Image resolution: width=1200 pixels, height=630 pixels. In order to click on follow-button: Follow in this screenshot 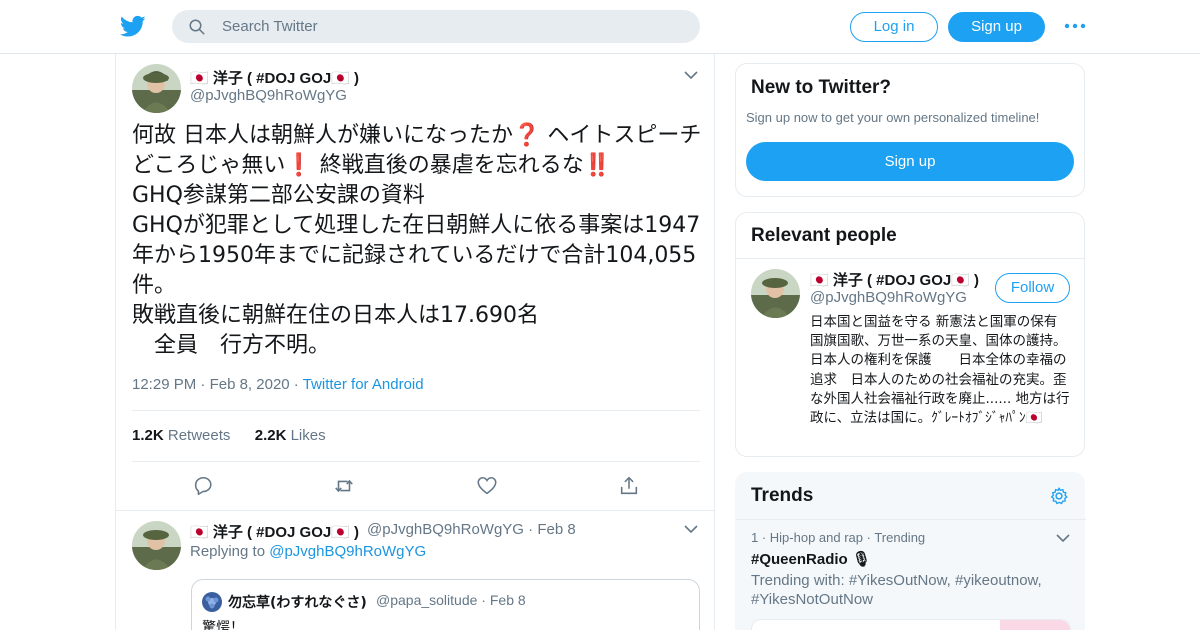, I will do `click(1032, 288)`.